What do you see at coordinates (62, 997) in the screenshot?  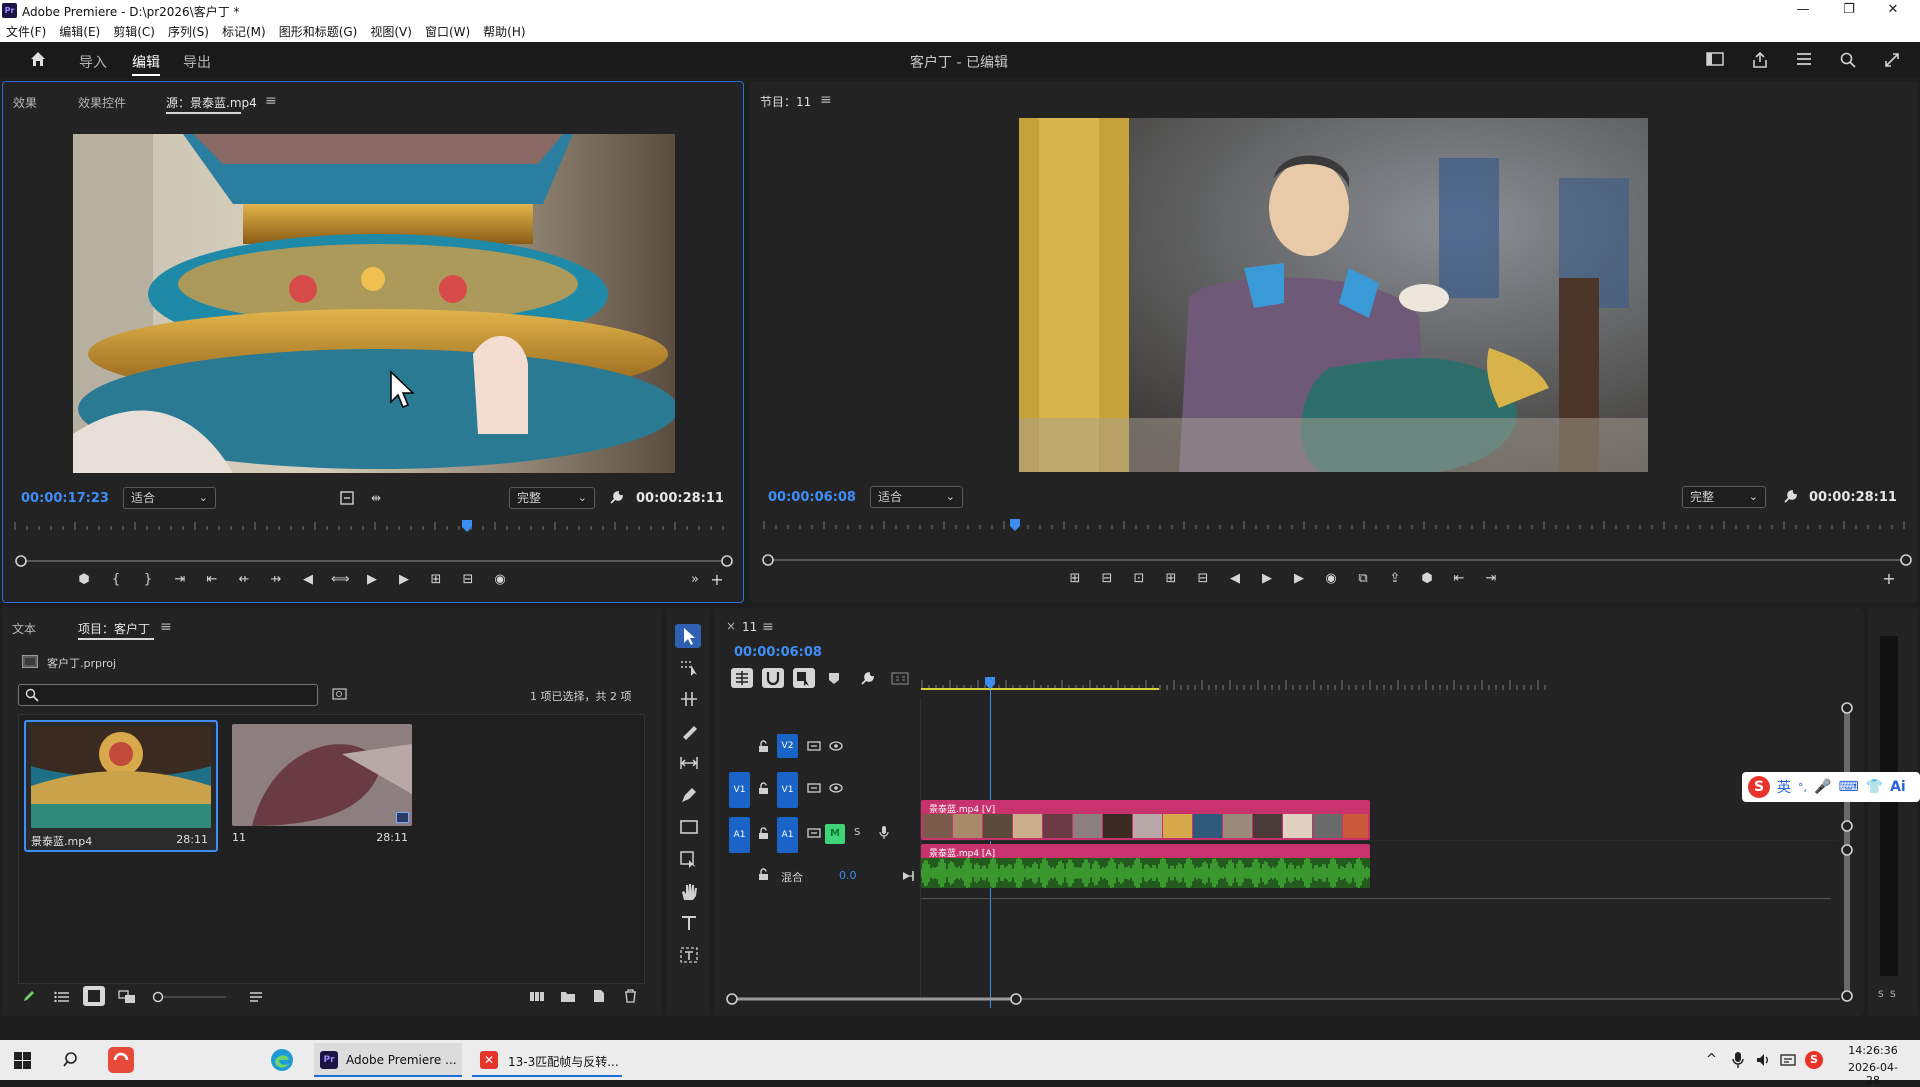 I see `list-view-icon` at bounding box center [62, 997].